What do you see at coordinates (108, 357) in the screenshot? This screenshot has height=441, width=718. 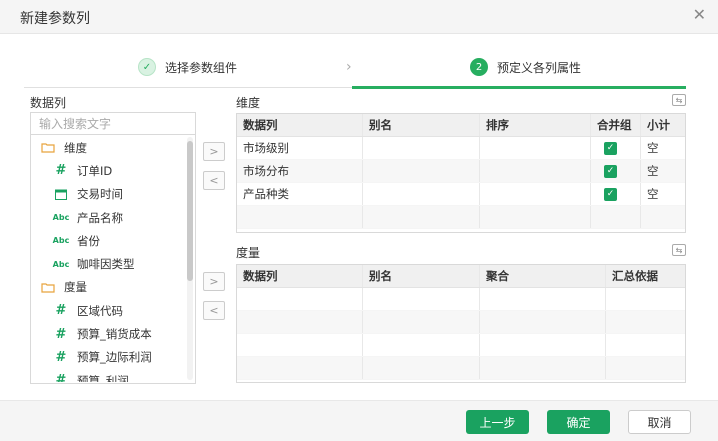 I see `tree-item: # 预算_边际利润` at bounding box center [108, 357].